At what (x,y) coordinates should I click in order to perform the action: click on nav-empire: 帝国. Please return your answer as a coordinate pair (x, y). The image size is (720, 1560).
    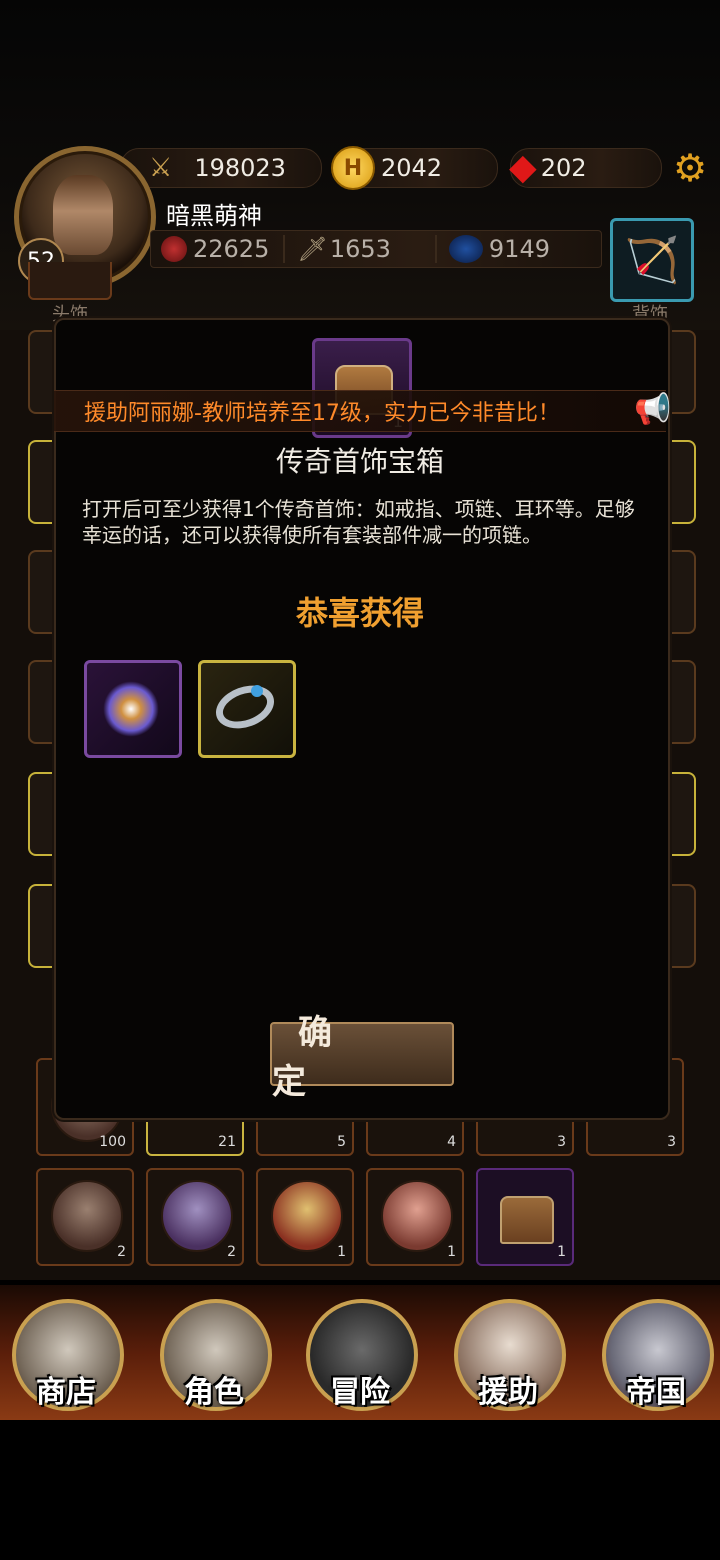
    Looking at the image, I should click on (656, 1352).